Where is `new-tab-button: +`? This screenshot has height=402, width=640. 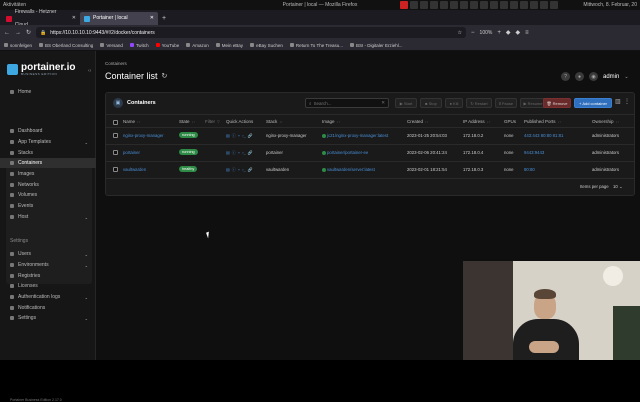 new-tab-button: + is located at coordinates (164, 18).